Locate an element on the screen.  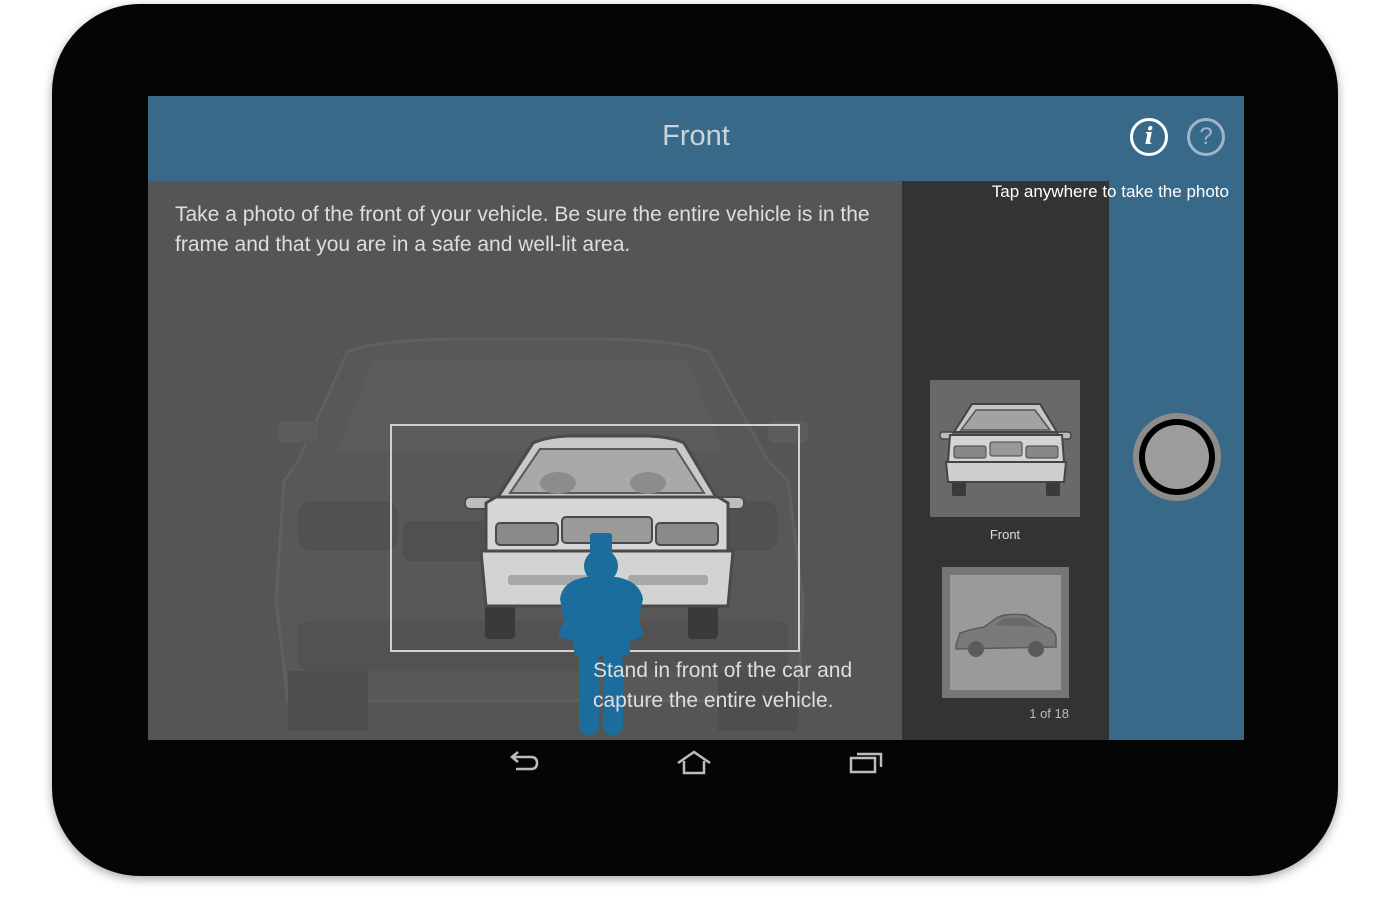
help-icon: ? is located at coordinates (1206, 136).